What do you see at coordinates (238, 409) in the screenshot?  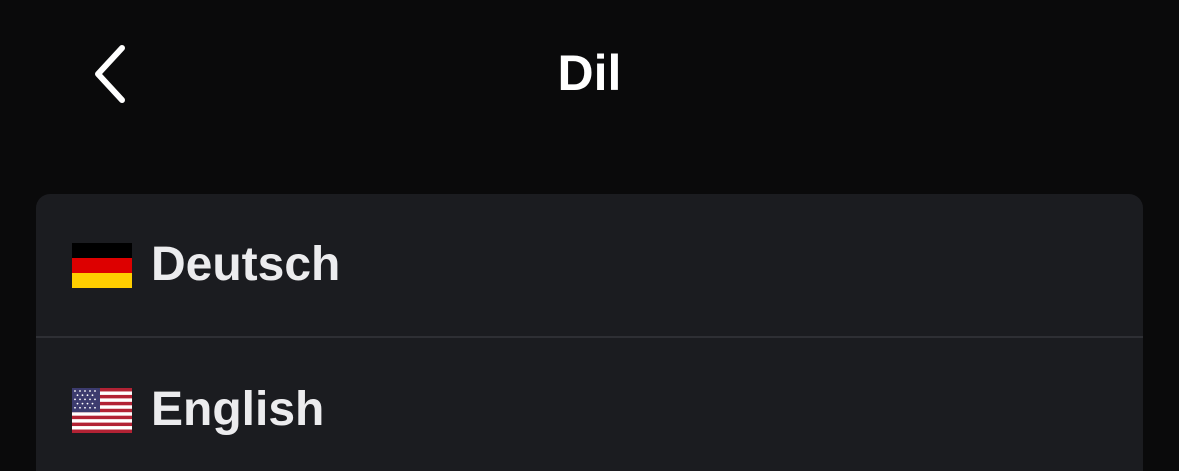 I see `language-label: English` at bounding box center [238, 409].